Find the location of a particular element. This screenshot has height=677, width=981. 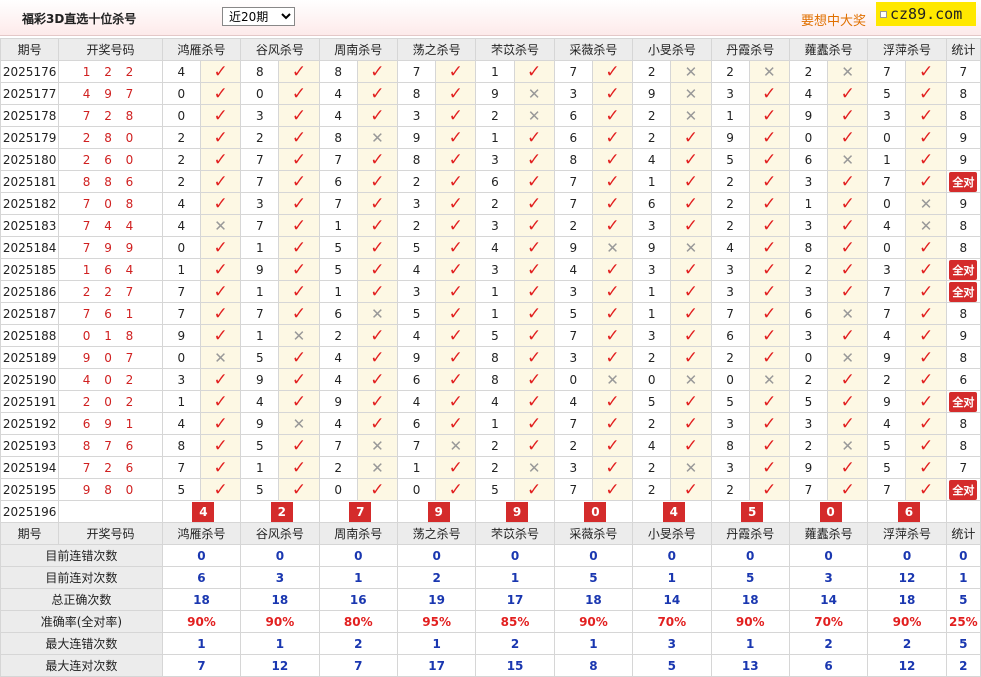

promo-text: 要想中大奖 is located at coordinates (833, 19).